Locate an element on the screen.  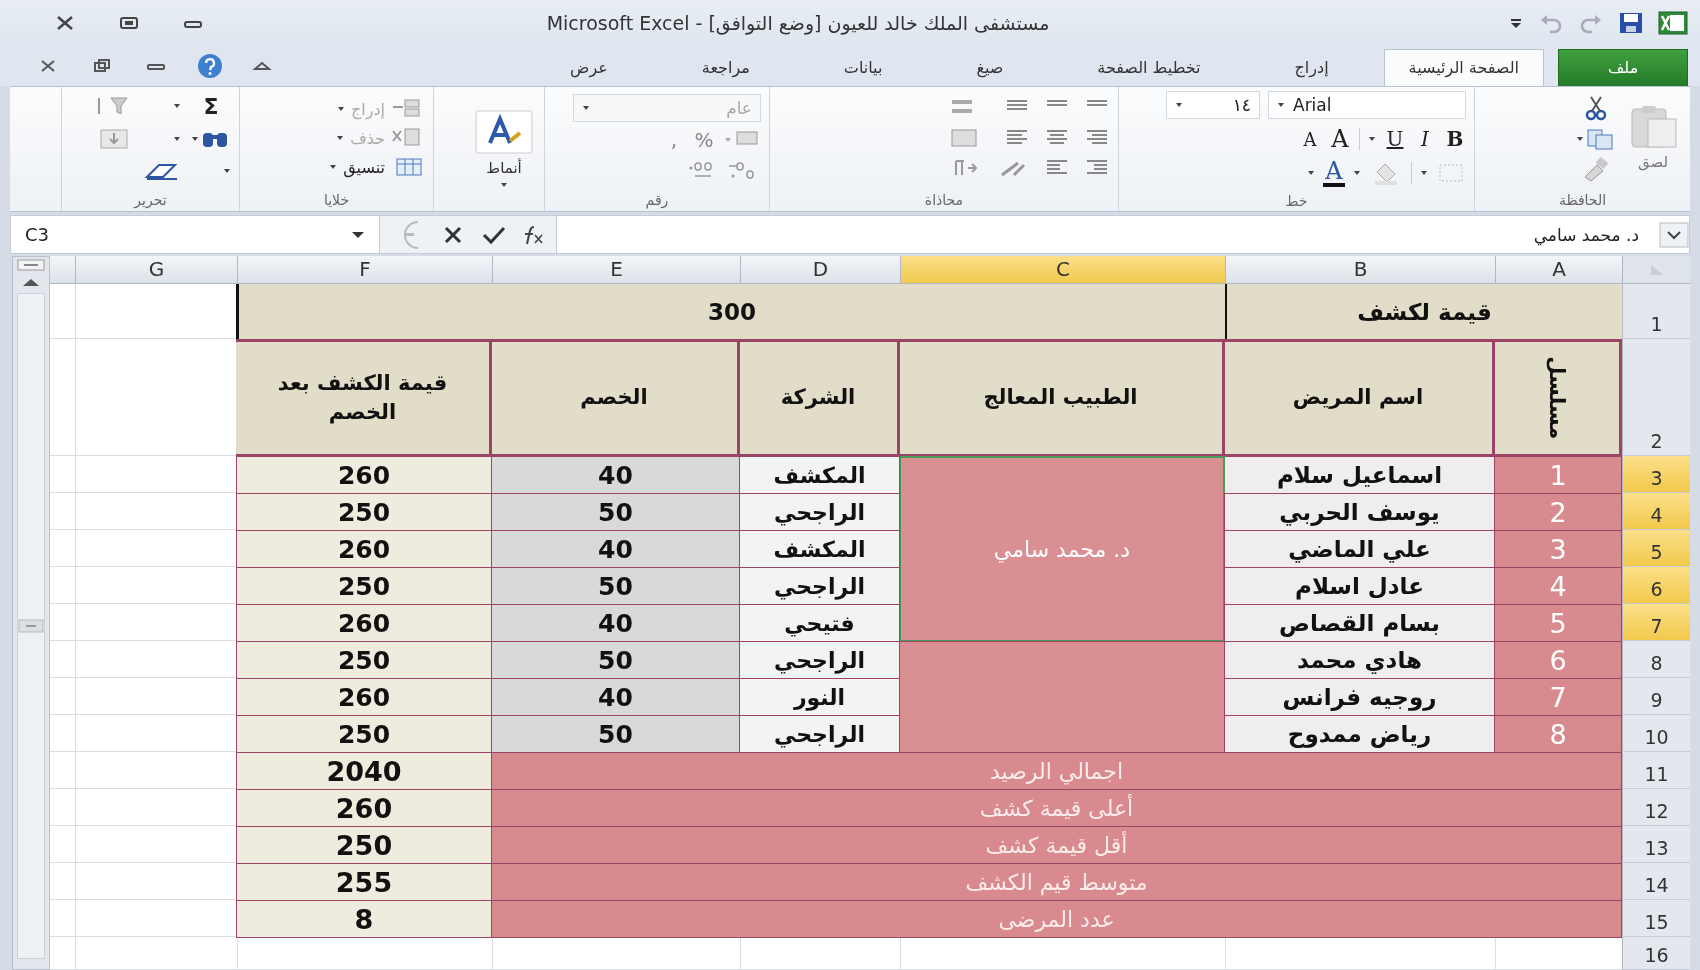
fill-down-icon is located at coordinates (114, 138).